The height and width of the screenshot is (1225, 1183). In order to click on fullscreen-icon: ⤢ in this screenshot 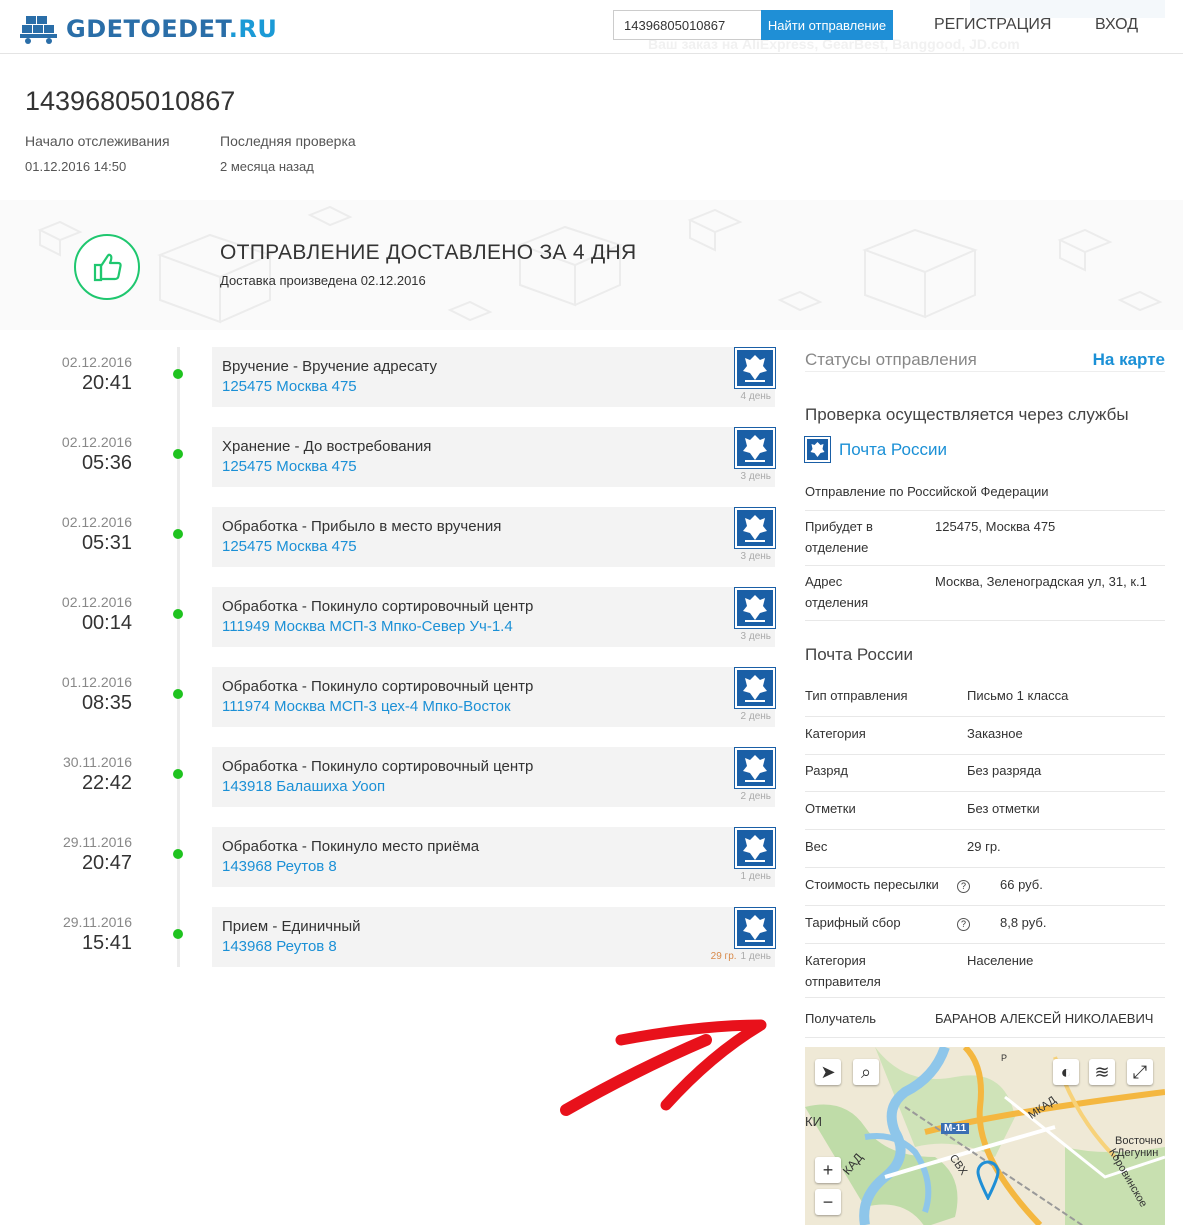, I will do `click(1140, 1072)`.